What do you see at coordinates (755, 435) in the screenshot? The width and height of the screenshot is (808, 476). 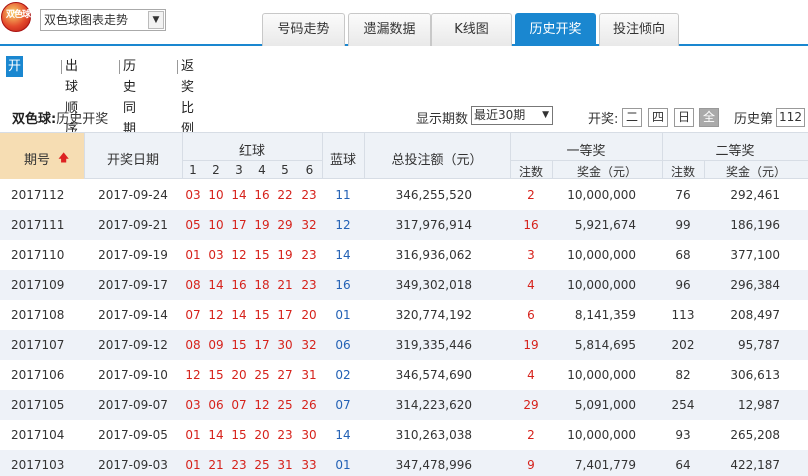 I see `second-prize-amount-cell: 265,208` at bounding box center [755, 435].